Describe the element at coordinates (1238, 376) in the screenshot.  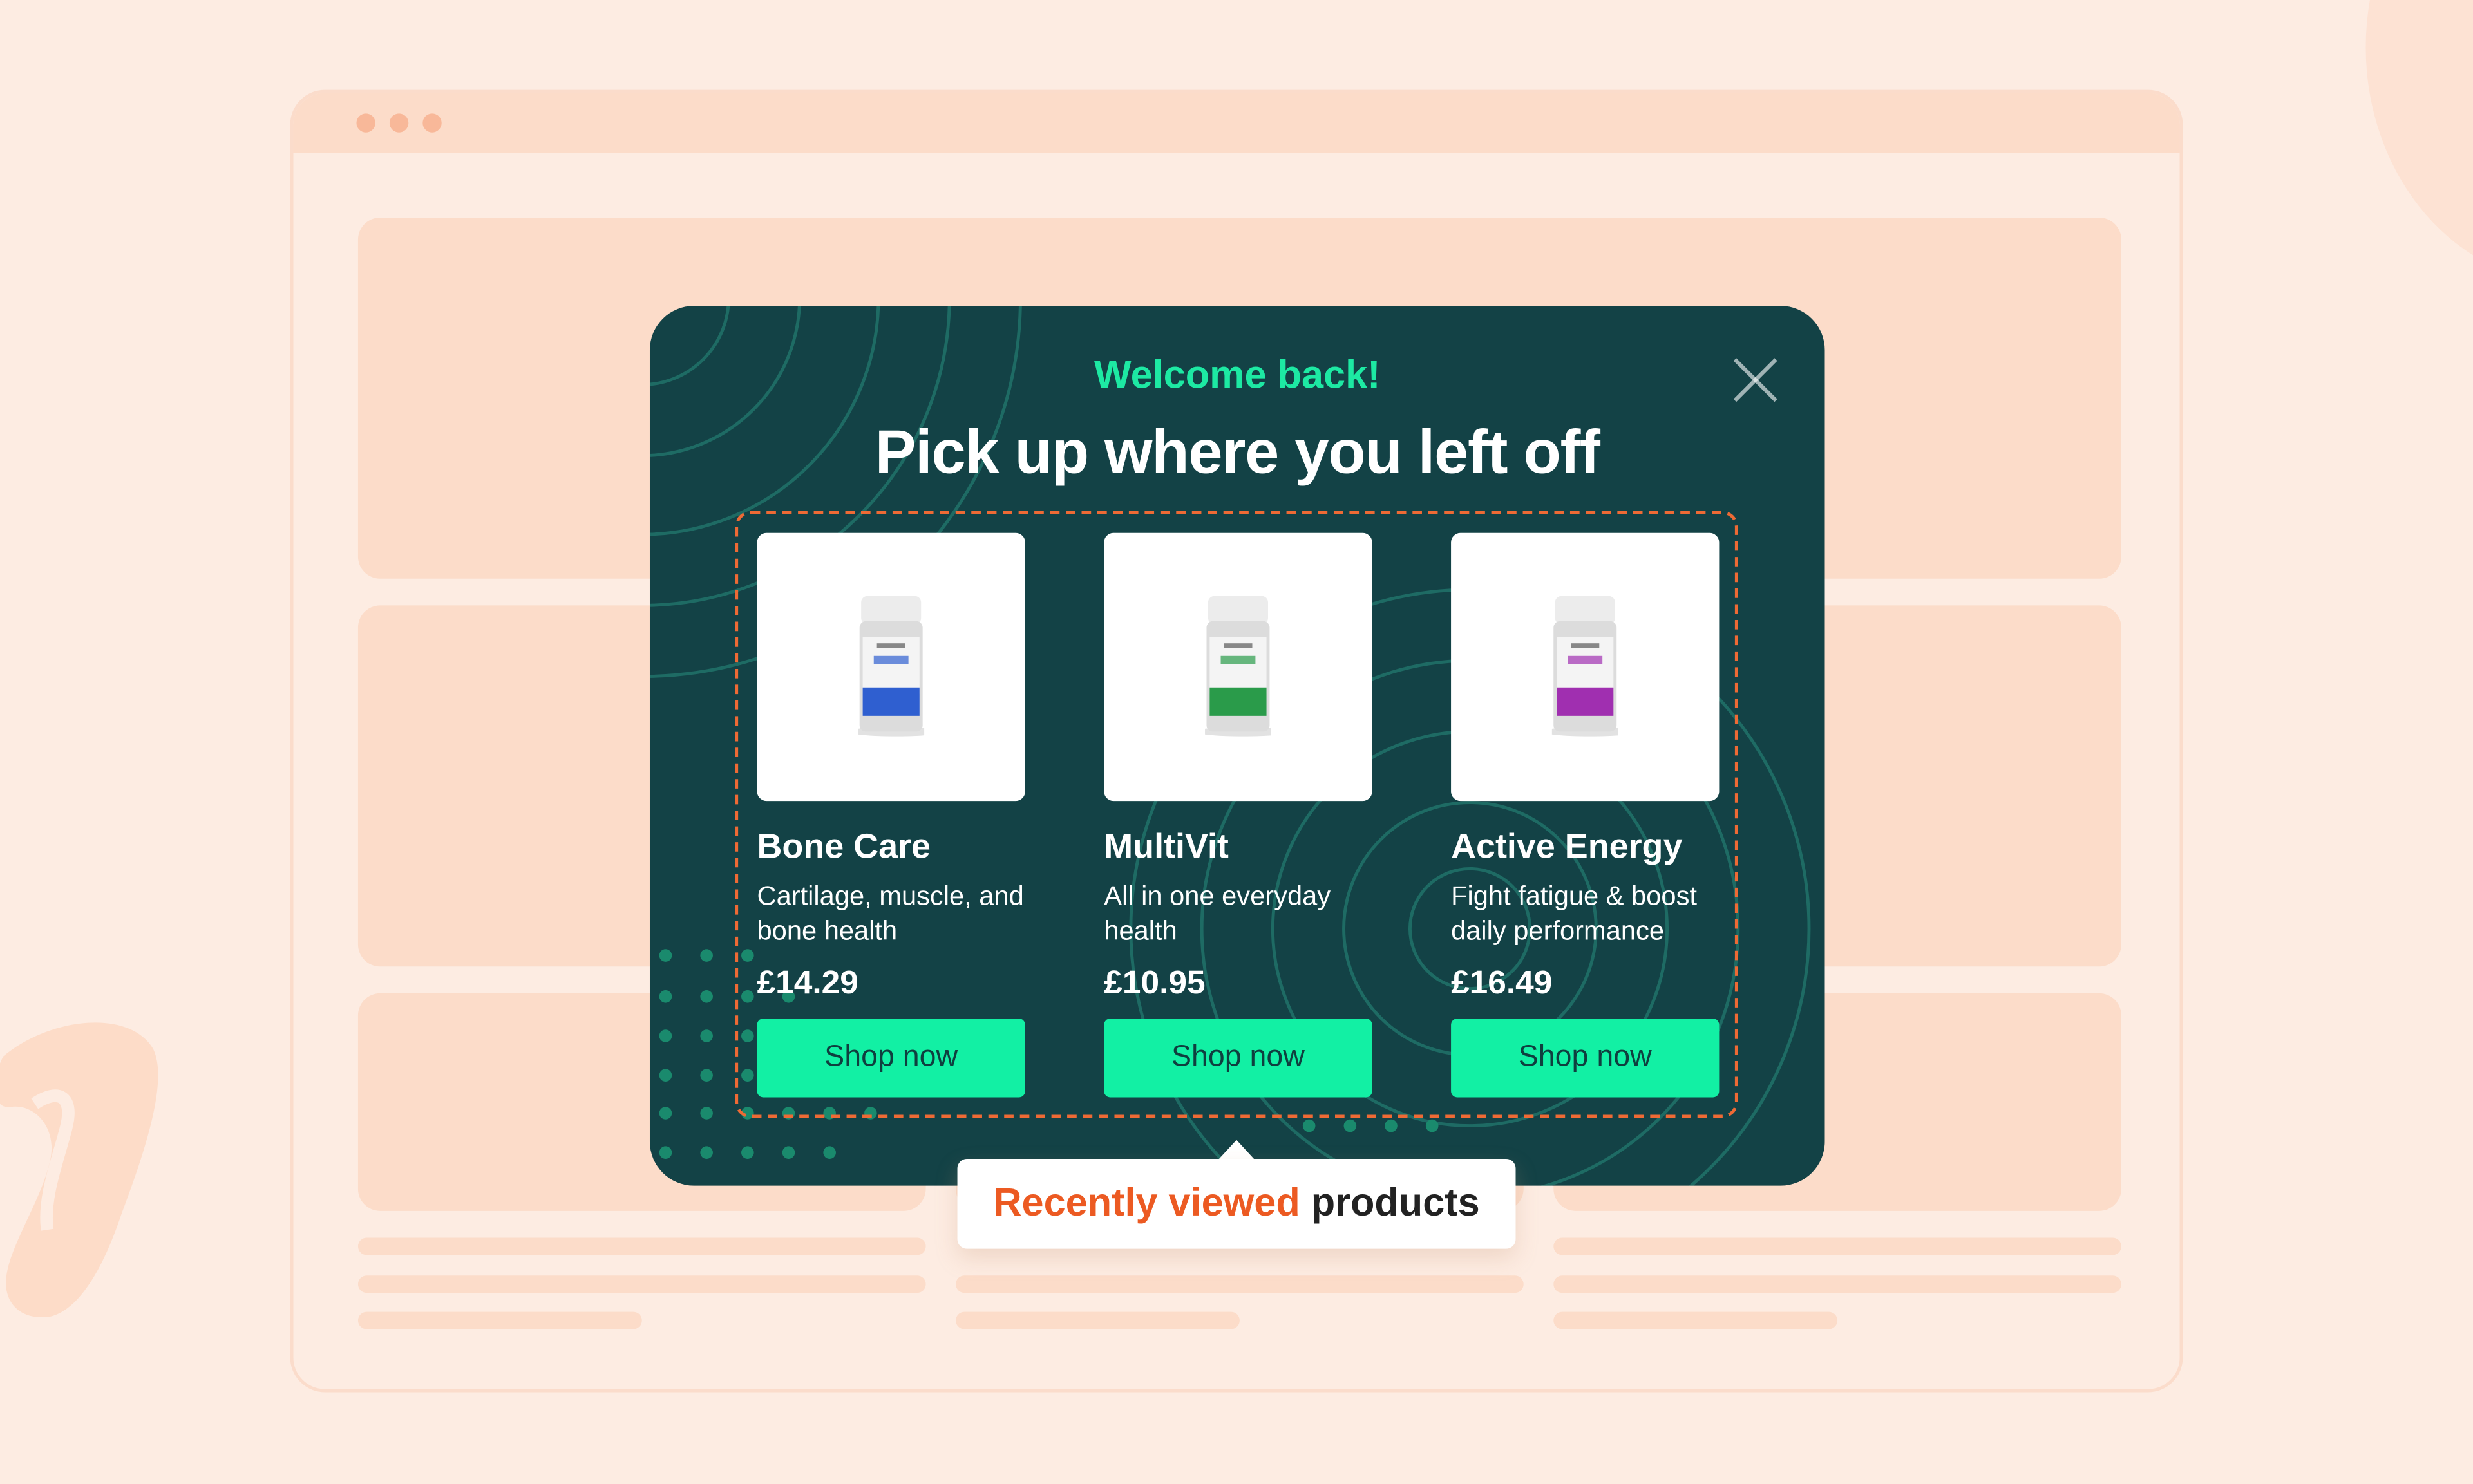
I see `popup-eyebrow: Welcome back!` at that location.